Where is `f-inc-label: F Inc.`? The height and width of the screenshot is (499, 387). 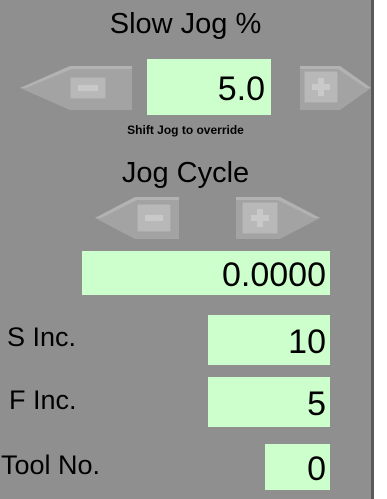 f-inc-label: F Inc. is located at coordinates (43, 400).